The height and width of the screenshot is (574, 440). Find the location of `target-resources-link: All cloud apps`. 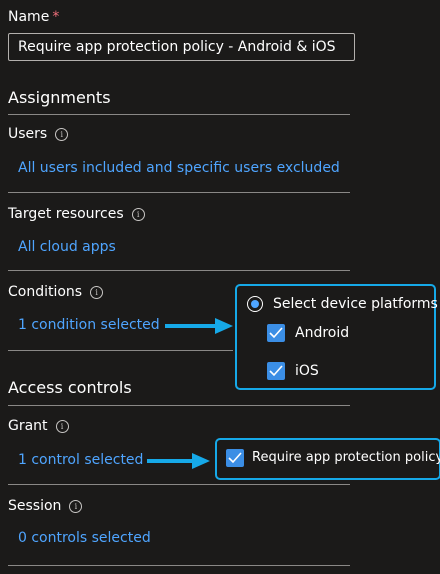

target-resources-link: All cloud apps is located at coordinates (67, 247).